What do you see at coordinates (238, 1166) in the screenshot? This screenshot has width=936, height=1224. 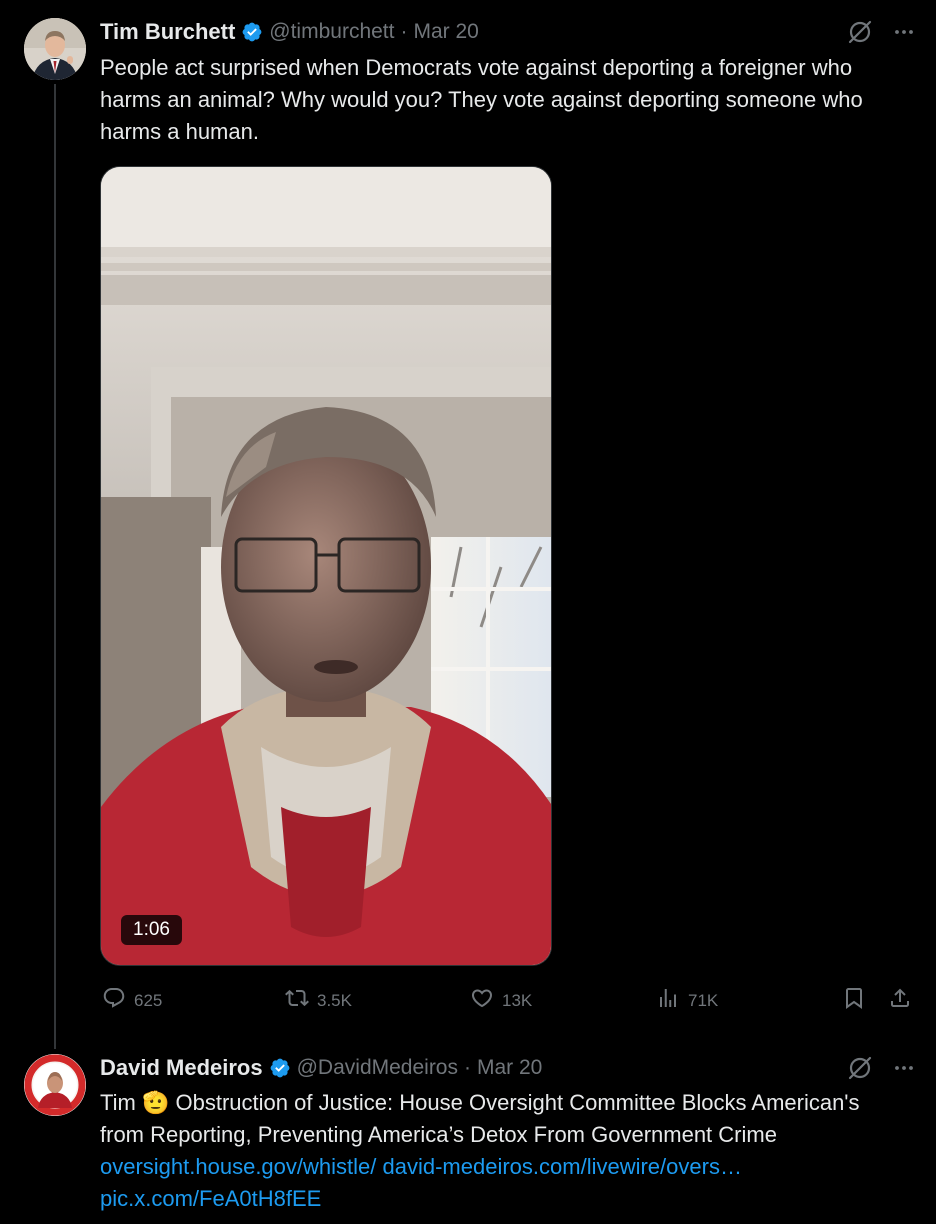 I see `link-oversight: oversight.house.gov/whistle/` at bounding box center [238, 1166].